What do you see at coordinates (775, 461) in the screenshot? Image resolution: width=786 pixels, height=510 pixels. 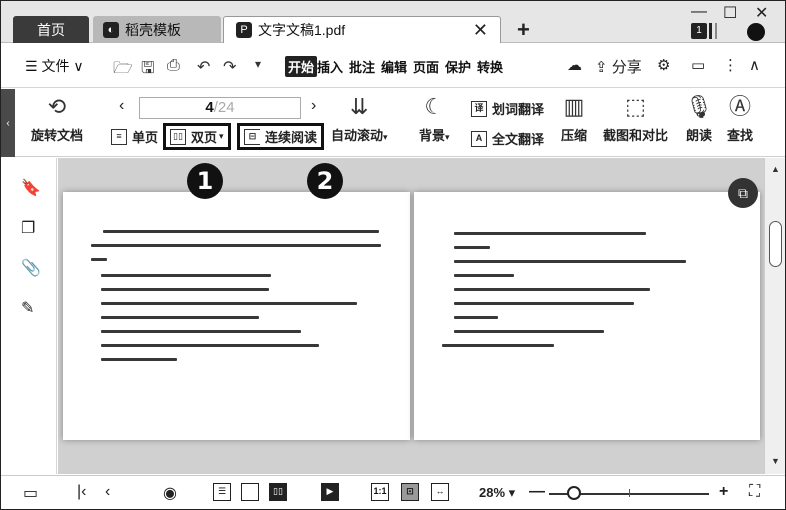 I see `scroll-down-icon: ▼` at bounding box center [775, 461].